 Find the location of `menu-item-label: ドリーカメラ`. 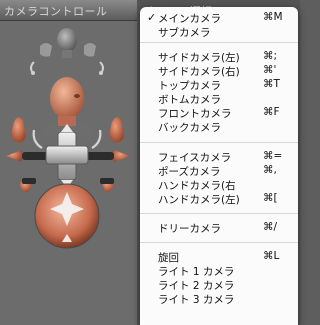

menu-item-label: ドリーカメラ is located at coordinates (189, 229).